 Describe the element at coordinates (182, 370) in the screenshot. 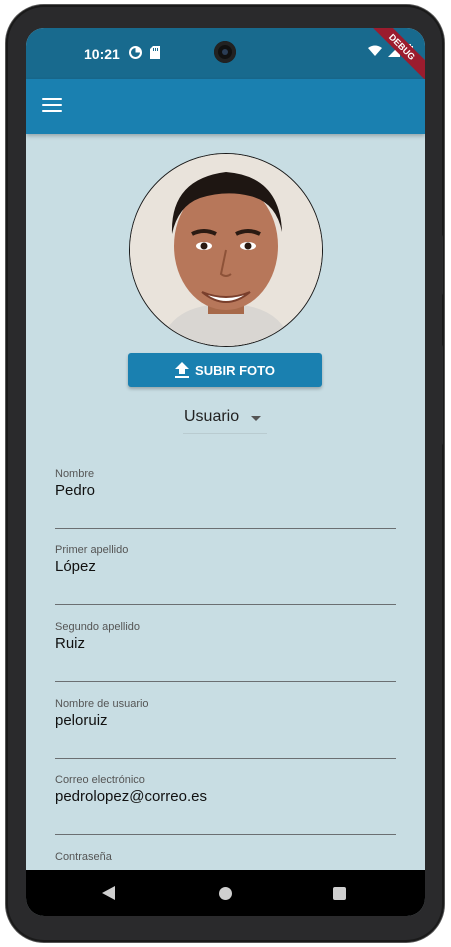

I see `upload-icon` at that location.